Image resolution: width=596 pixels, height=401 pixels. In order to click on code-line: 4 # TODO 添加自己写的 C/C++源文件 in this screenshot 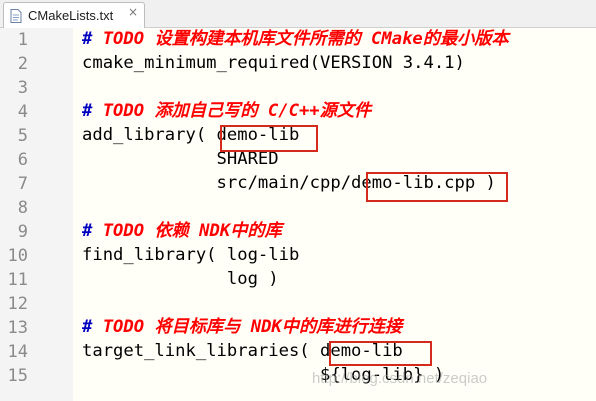, I will do `click(298, 112)`.